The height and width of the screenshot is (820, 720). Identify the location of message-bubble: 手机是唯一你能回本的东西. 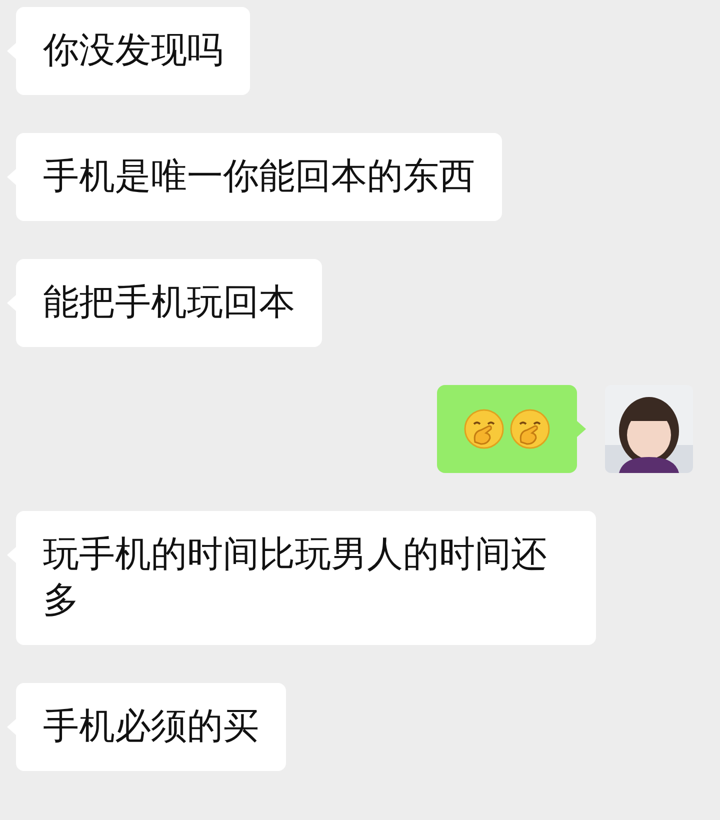
(259, 177).